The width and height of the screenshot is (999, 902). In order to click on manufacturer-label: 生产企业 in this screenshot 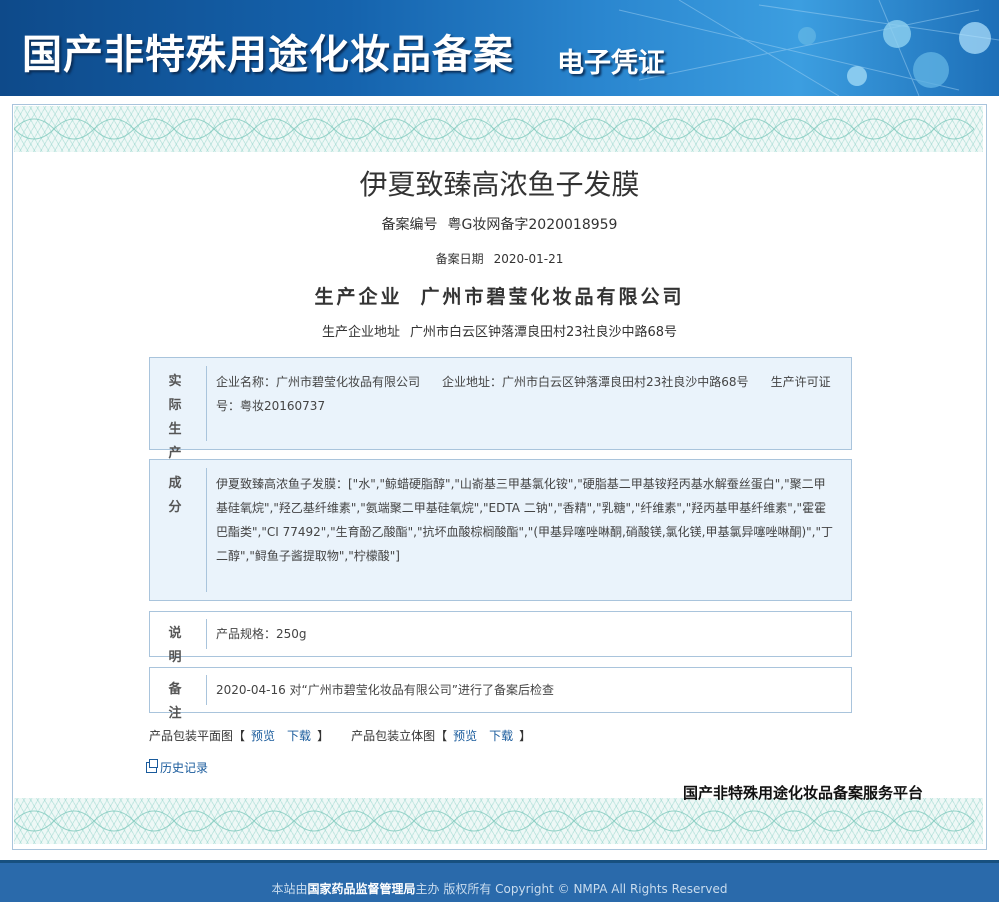, I will do `click(358, 297)`.